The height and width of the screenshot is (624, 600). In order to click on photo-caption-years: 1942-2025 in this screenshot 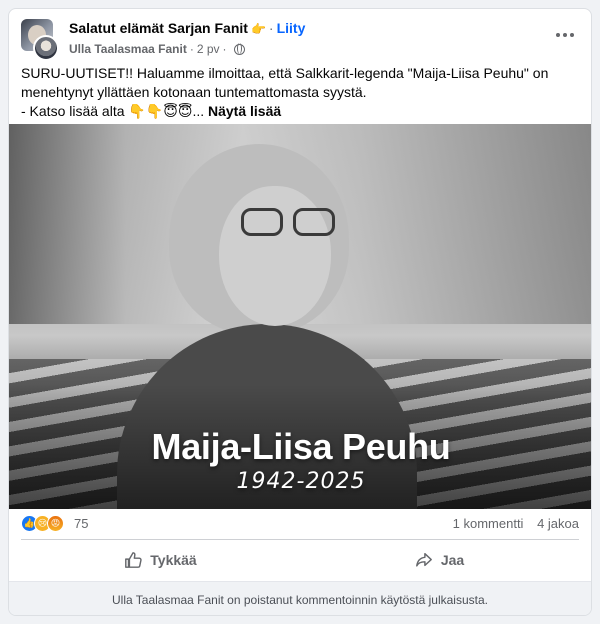, I will do `click(301, 481)`.